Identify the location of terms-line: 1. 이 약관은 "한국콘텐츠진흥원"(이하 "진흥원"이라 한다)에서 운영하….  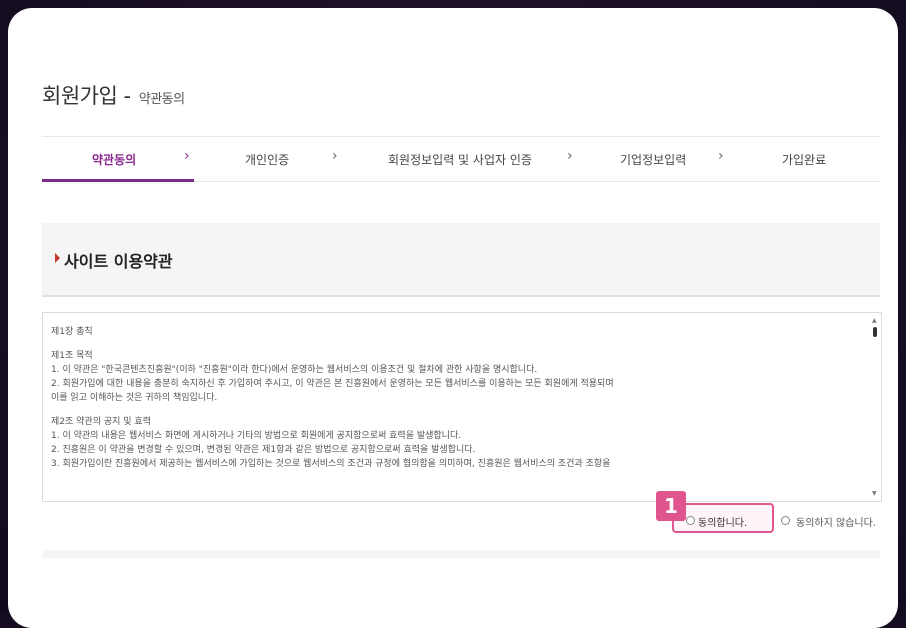
(294, 370).